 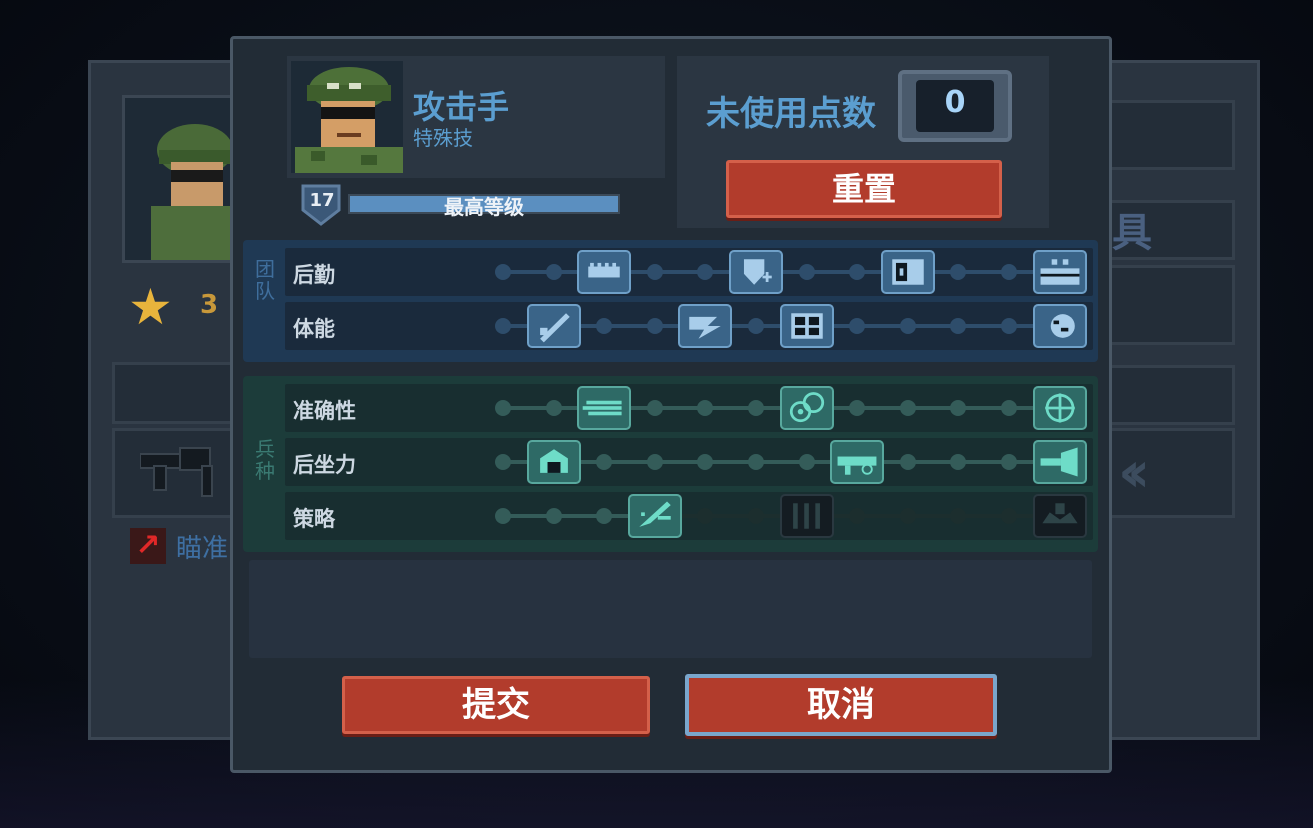 I want to click on rifle-grip-icon, so click(x=857, y=462).